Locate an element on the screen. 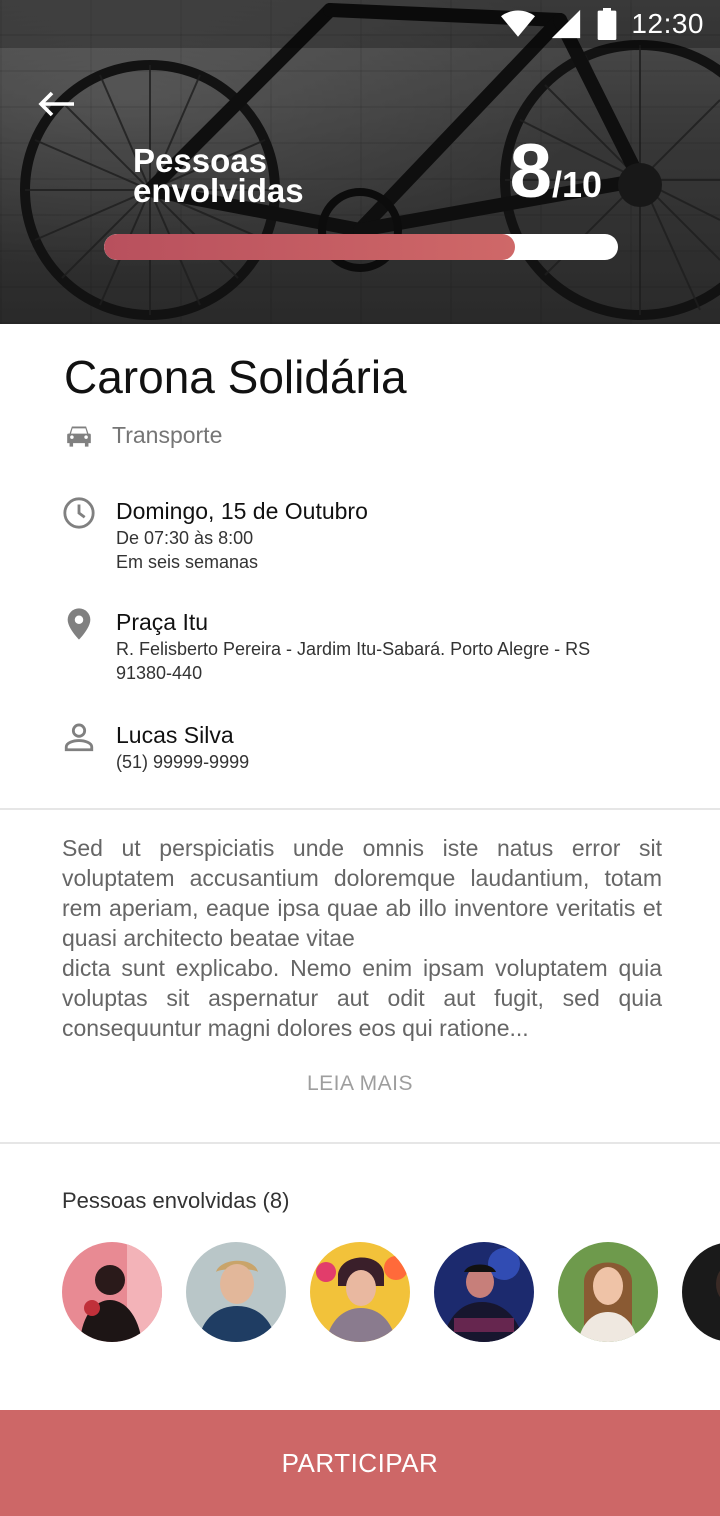 The image size is (720, 1516). event-category-label: Transporte is located at coordinates (167, 435).